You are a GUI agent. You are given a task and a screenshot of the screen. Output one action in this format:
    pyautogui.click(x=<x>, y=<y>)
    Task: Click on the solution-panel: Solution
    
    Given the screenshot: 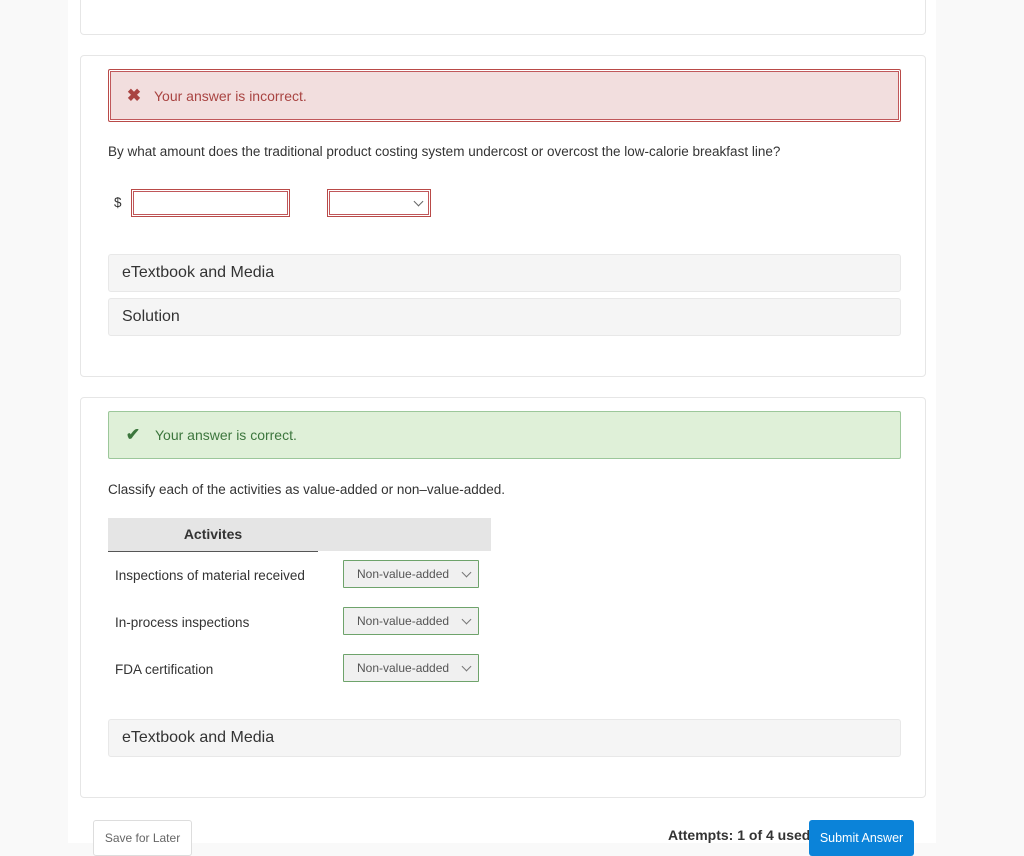 What is the action you would take?
    pyautogui.click(x=504, y=317)
    